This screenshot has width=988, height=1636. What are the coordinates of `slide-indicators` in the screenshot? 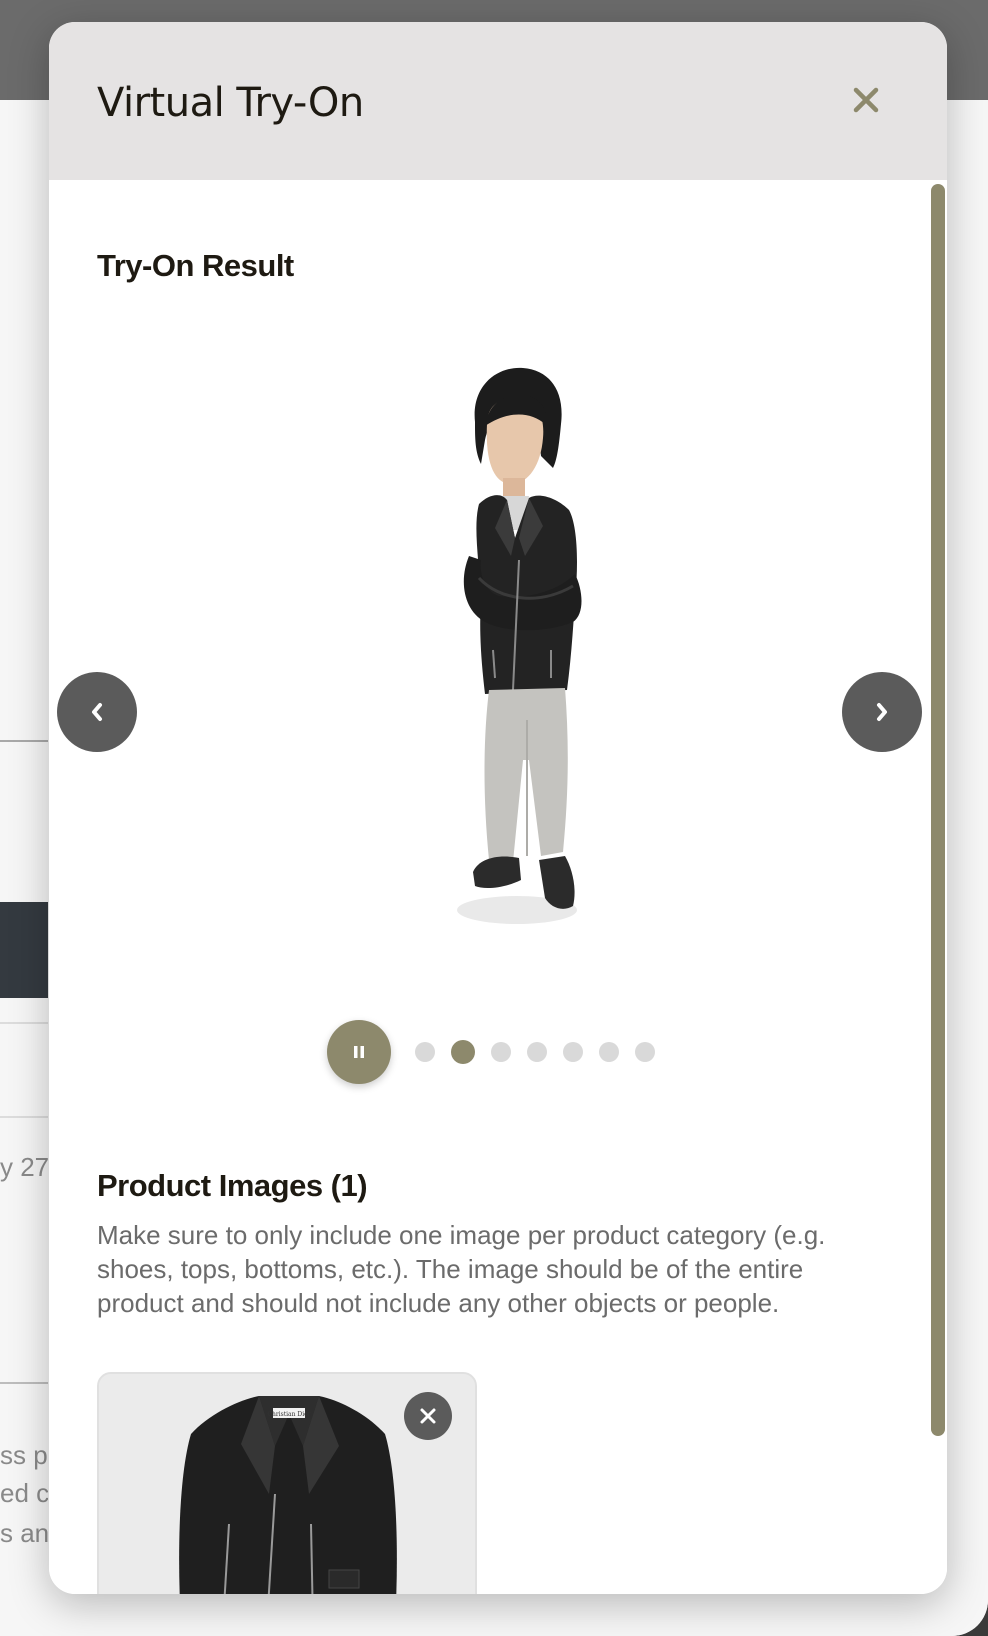 It's located at (543, 1052).